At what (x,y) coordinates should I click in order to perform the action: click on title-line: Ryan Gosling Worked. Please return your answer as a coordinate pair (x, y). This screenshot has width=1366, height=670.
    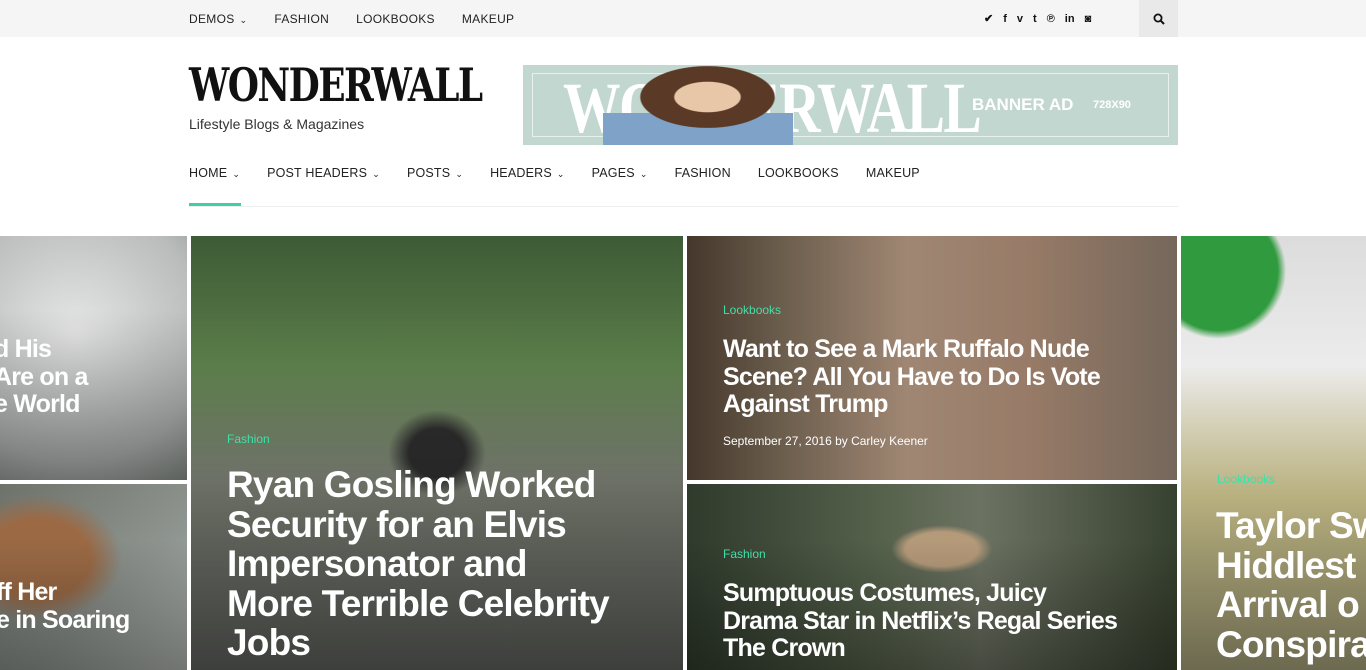
    Looking at the image, I should click on (411, 484).